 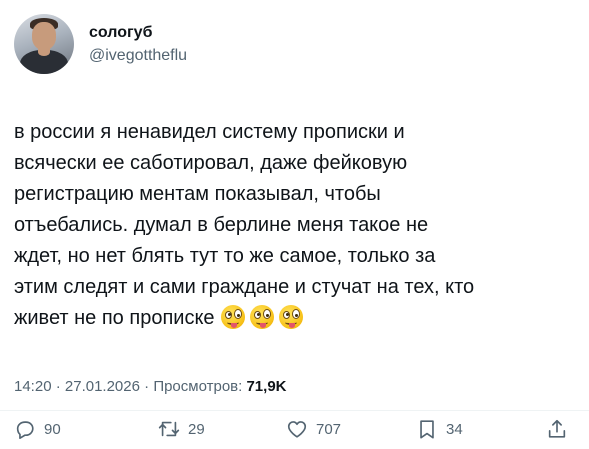 I want to click on retweet-count: 29, so click(x=196, y=429).